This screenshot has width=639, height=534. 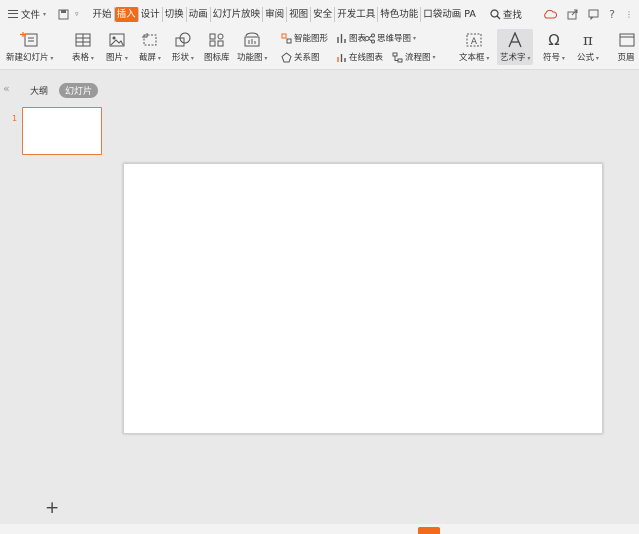 What do you see at coordinates (126, 14) in the screenshot?
I see `tab-insert: 插入` at bounding box center [126, 14].